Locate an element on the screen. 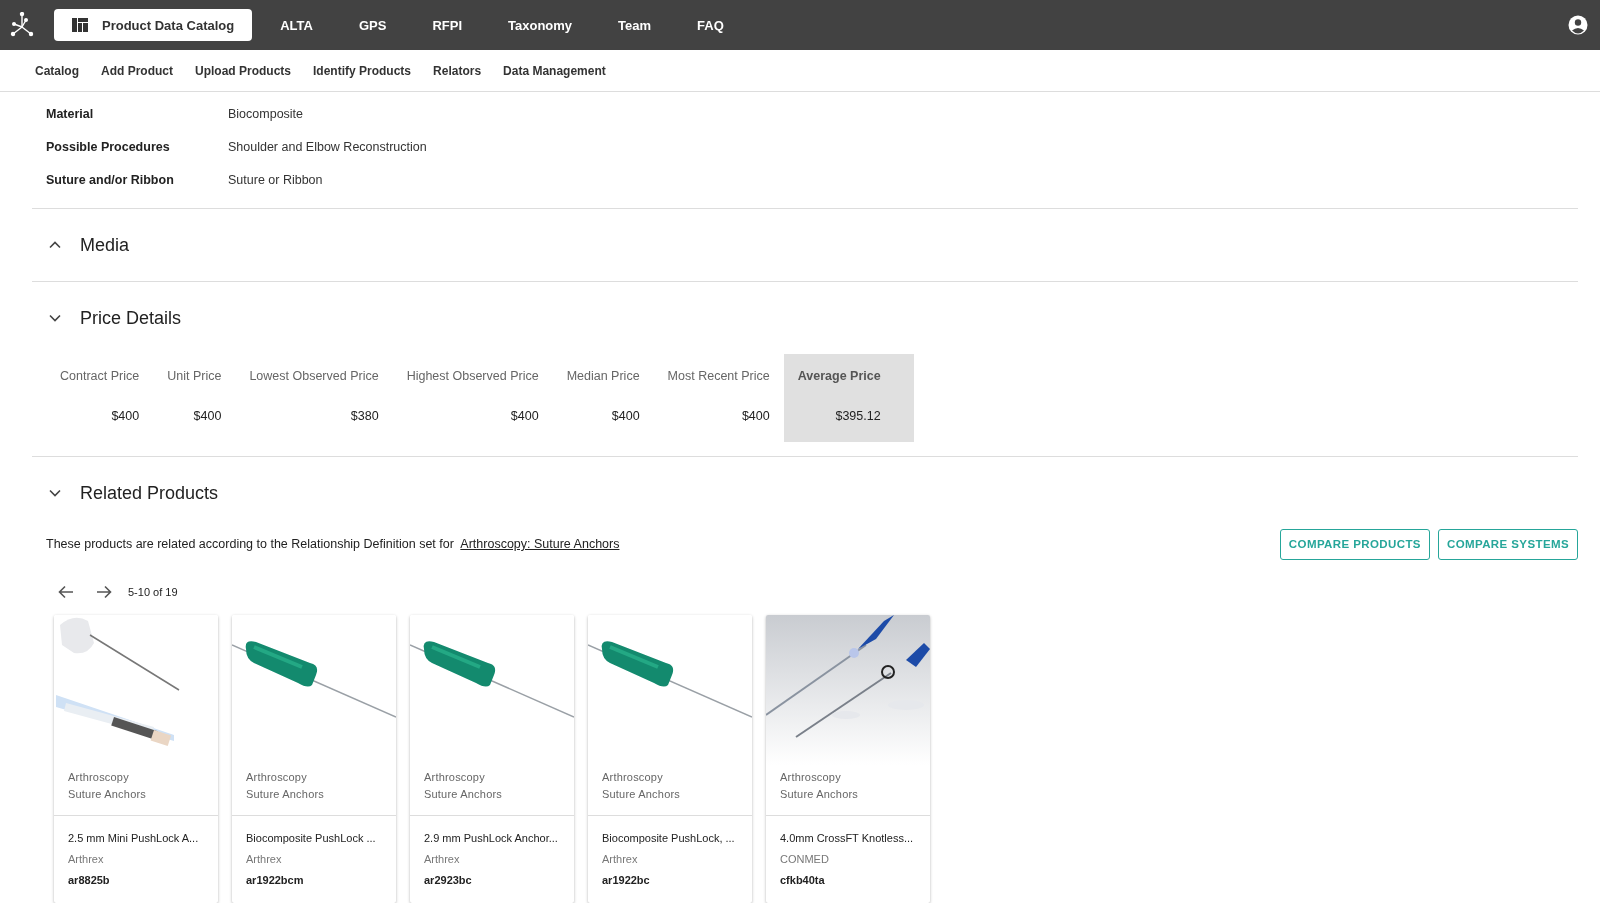 This screenshot has height=923, width=1600. column-header: Average Price is located at coordinates (839, 376).